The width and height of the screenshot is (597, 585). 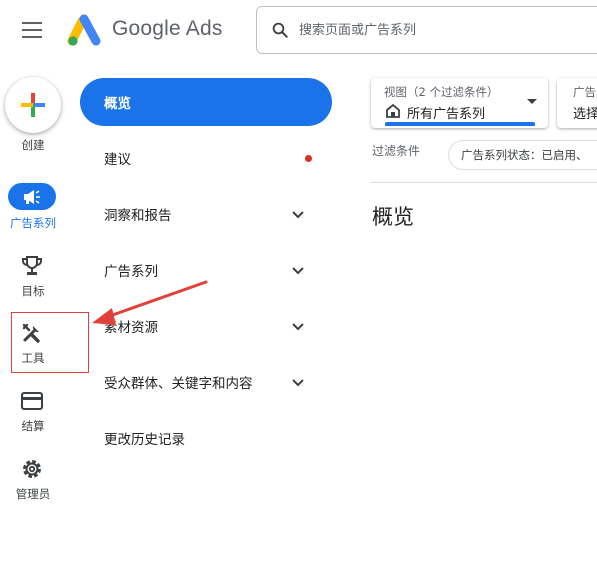 I want to click on billing-label: 结算, so click(x=33, y=426).